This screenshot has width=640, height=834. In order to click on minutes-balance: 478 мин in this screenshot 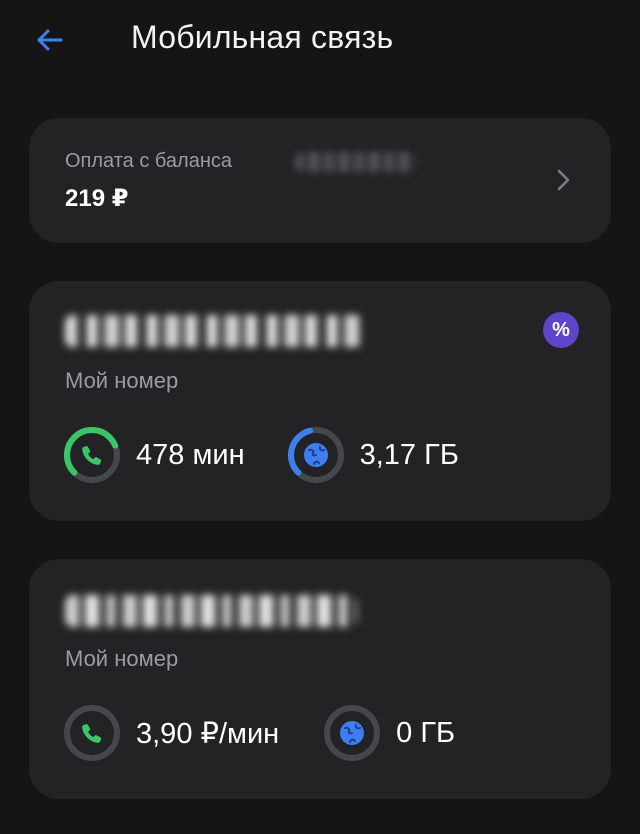, I will do `click(154, 455)`.